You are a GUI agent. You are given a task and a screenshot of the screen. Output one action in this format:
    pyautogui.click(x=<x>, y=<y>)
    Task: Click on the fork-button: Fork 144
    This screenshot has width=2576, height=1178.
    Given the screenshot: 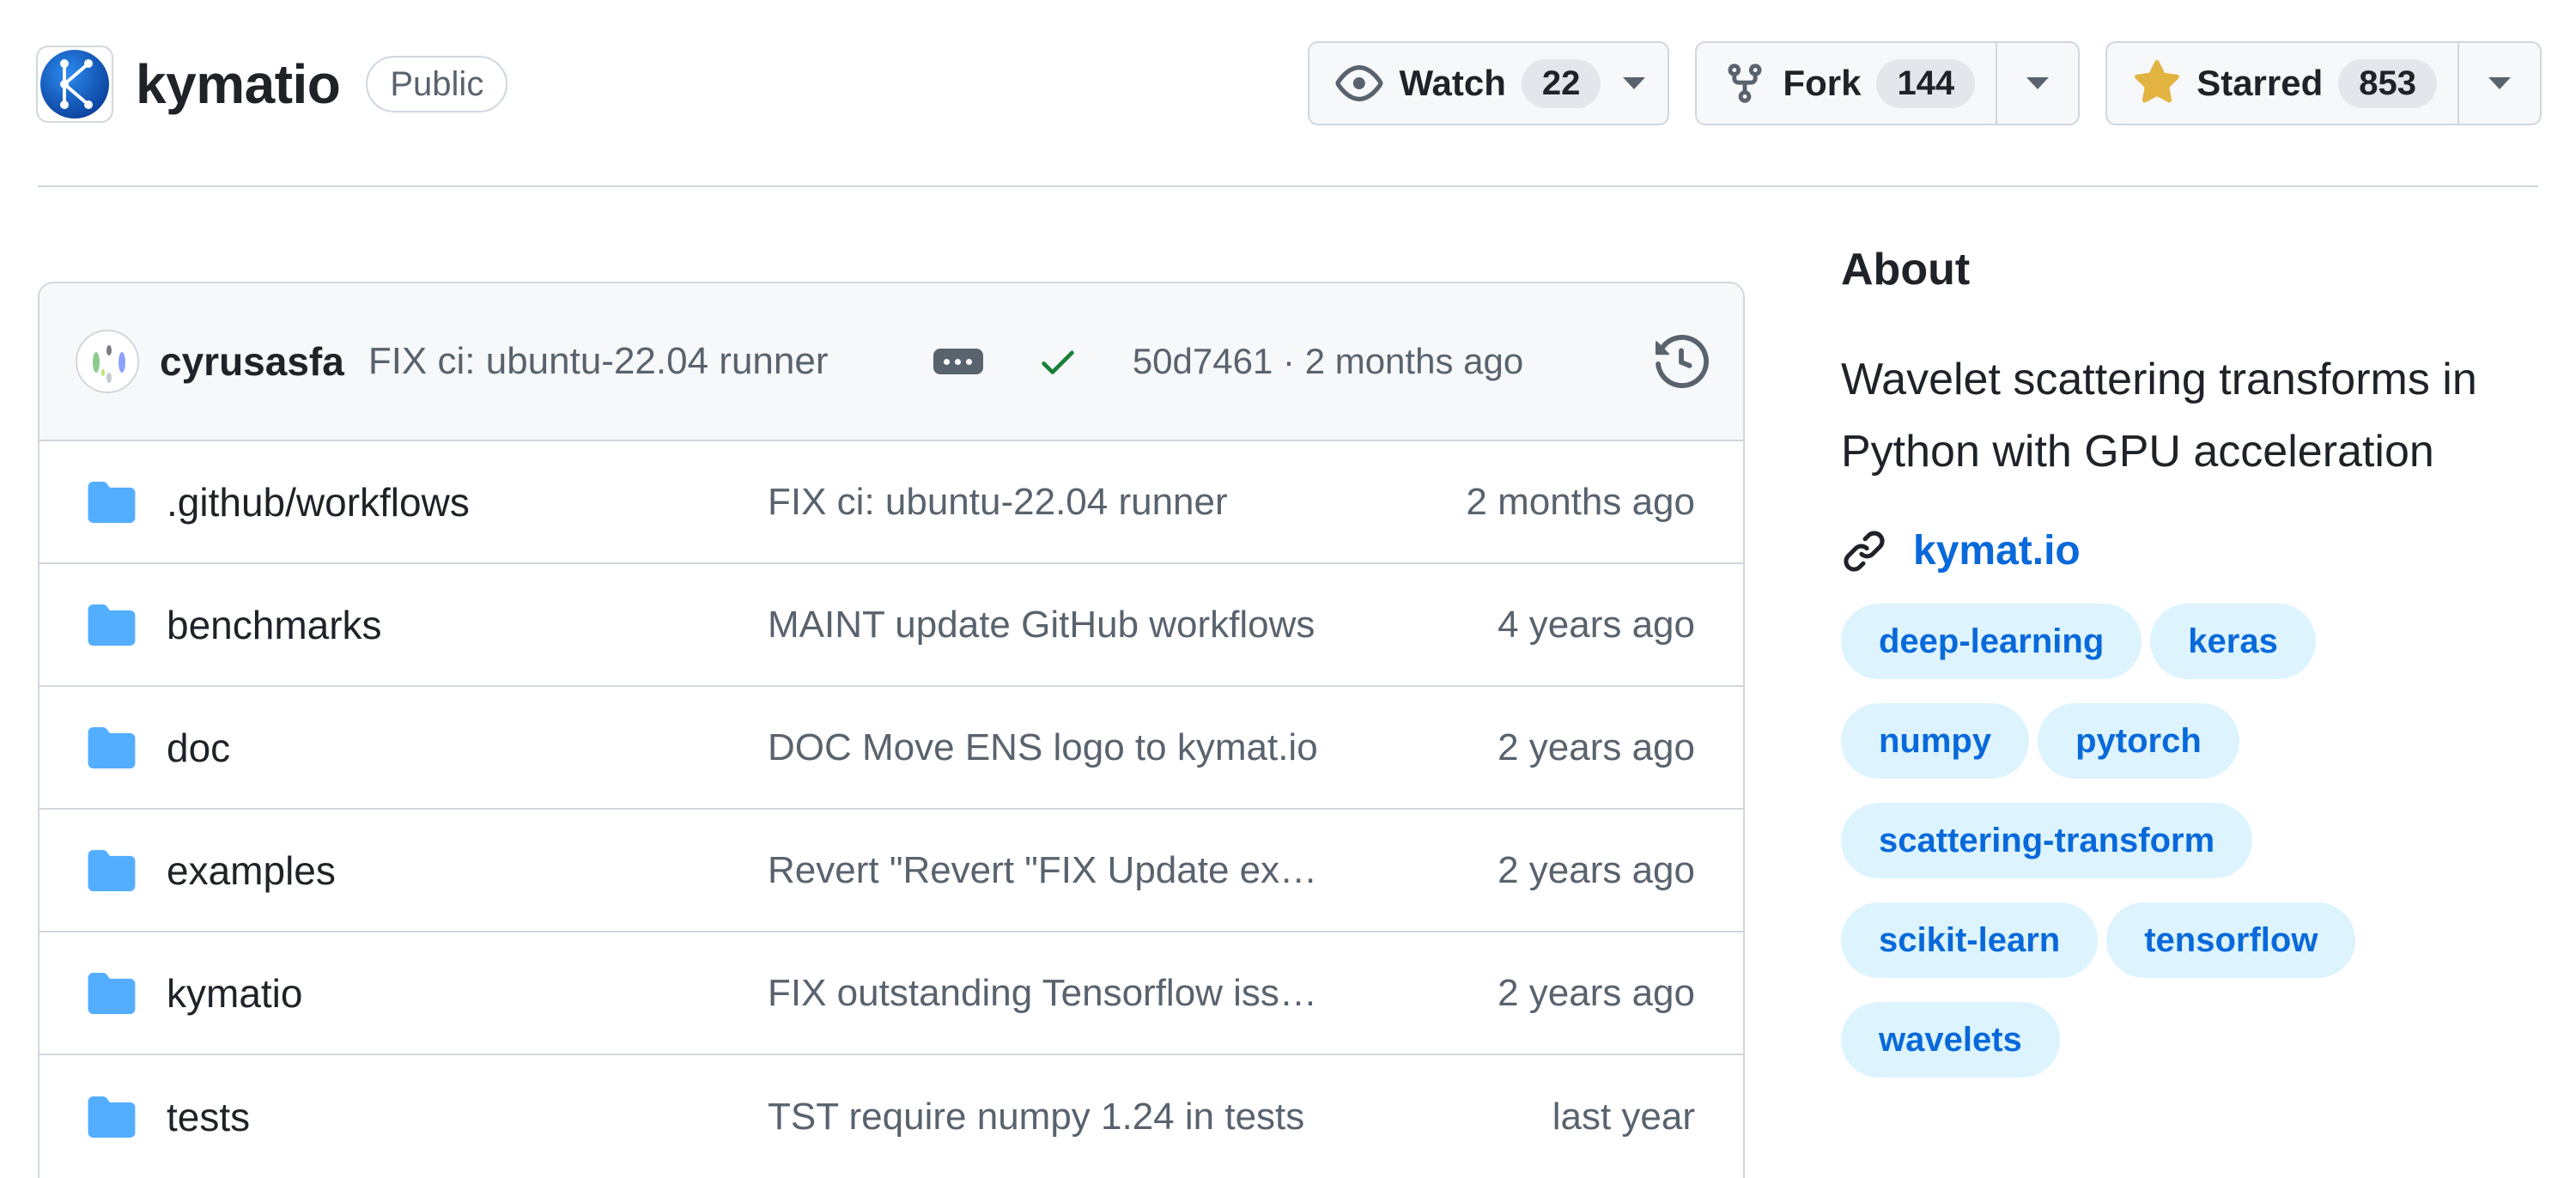 What is the action you would take?
    pyautogui.click(x=1846, y=84)
    